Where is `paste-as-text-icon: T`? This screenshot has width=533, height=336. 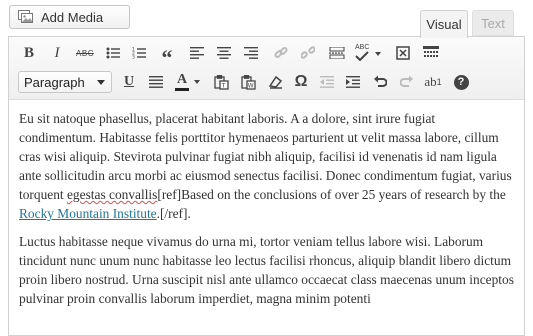 paste-as-text-icon: T is located at coordinates (221, 82).